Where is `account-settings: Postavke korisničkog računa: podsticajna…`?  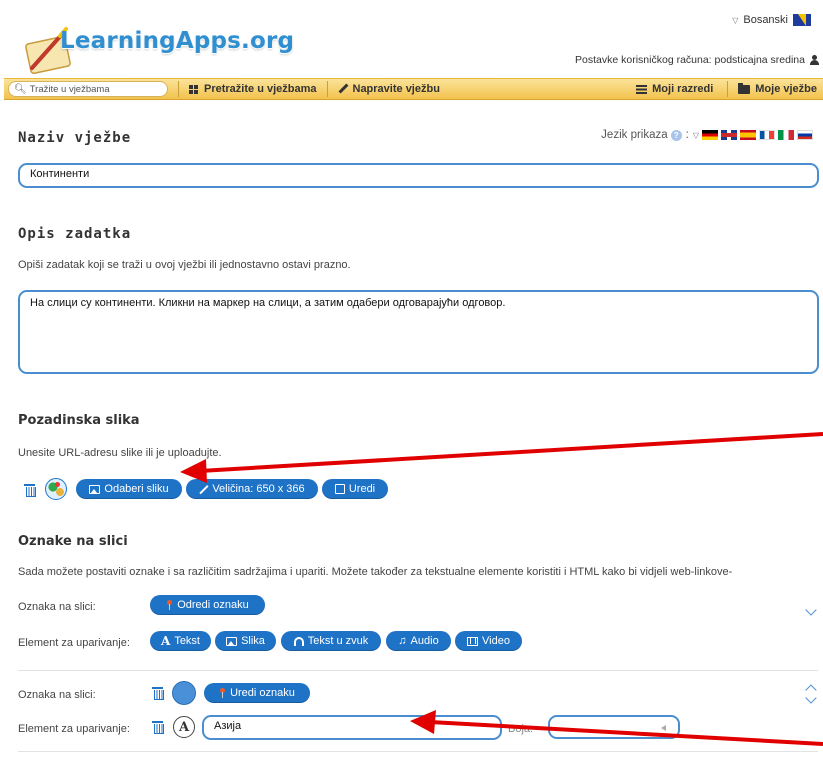
account-settings: Postavke korisničkog računa: podsticajna… is located at coordinates (697, 60).